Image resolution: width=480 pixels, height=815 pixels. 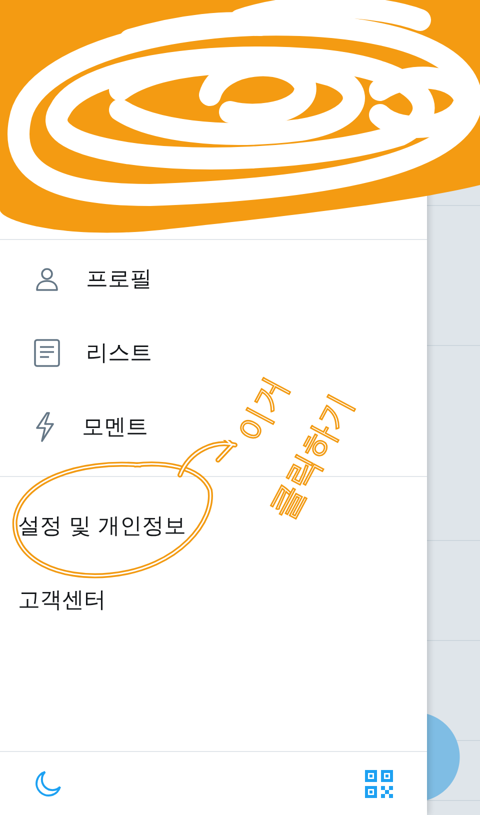 I want to click on list-icon, so click(x=47, y=353).